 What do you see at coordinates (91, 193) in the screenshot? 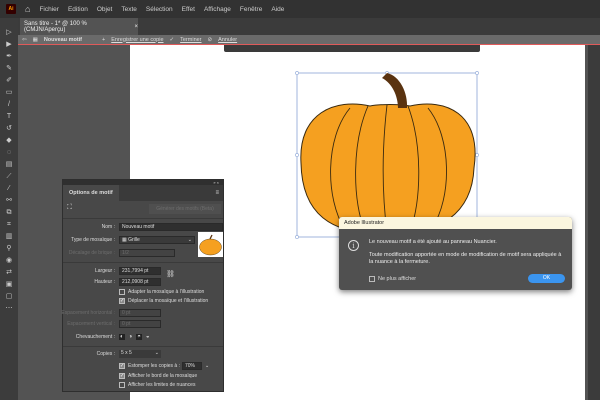
I see `tab-pattern-options: Options de motif` at bounding box center [91, 193].